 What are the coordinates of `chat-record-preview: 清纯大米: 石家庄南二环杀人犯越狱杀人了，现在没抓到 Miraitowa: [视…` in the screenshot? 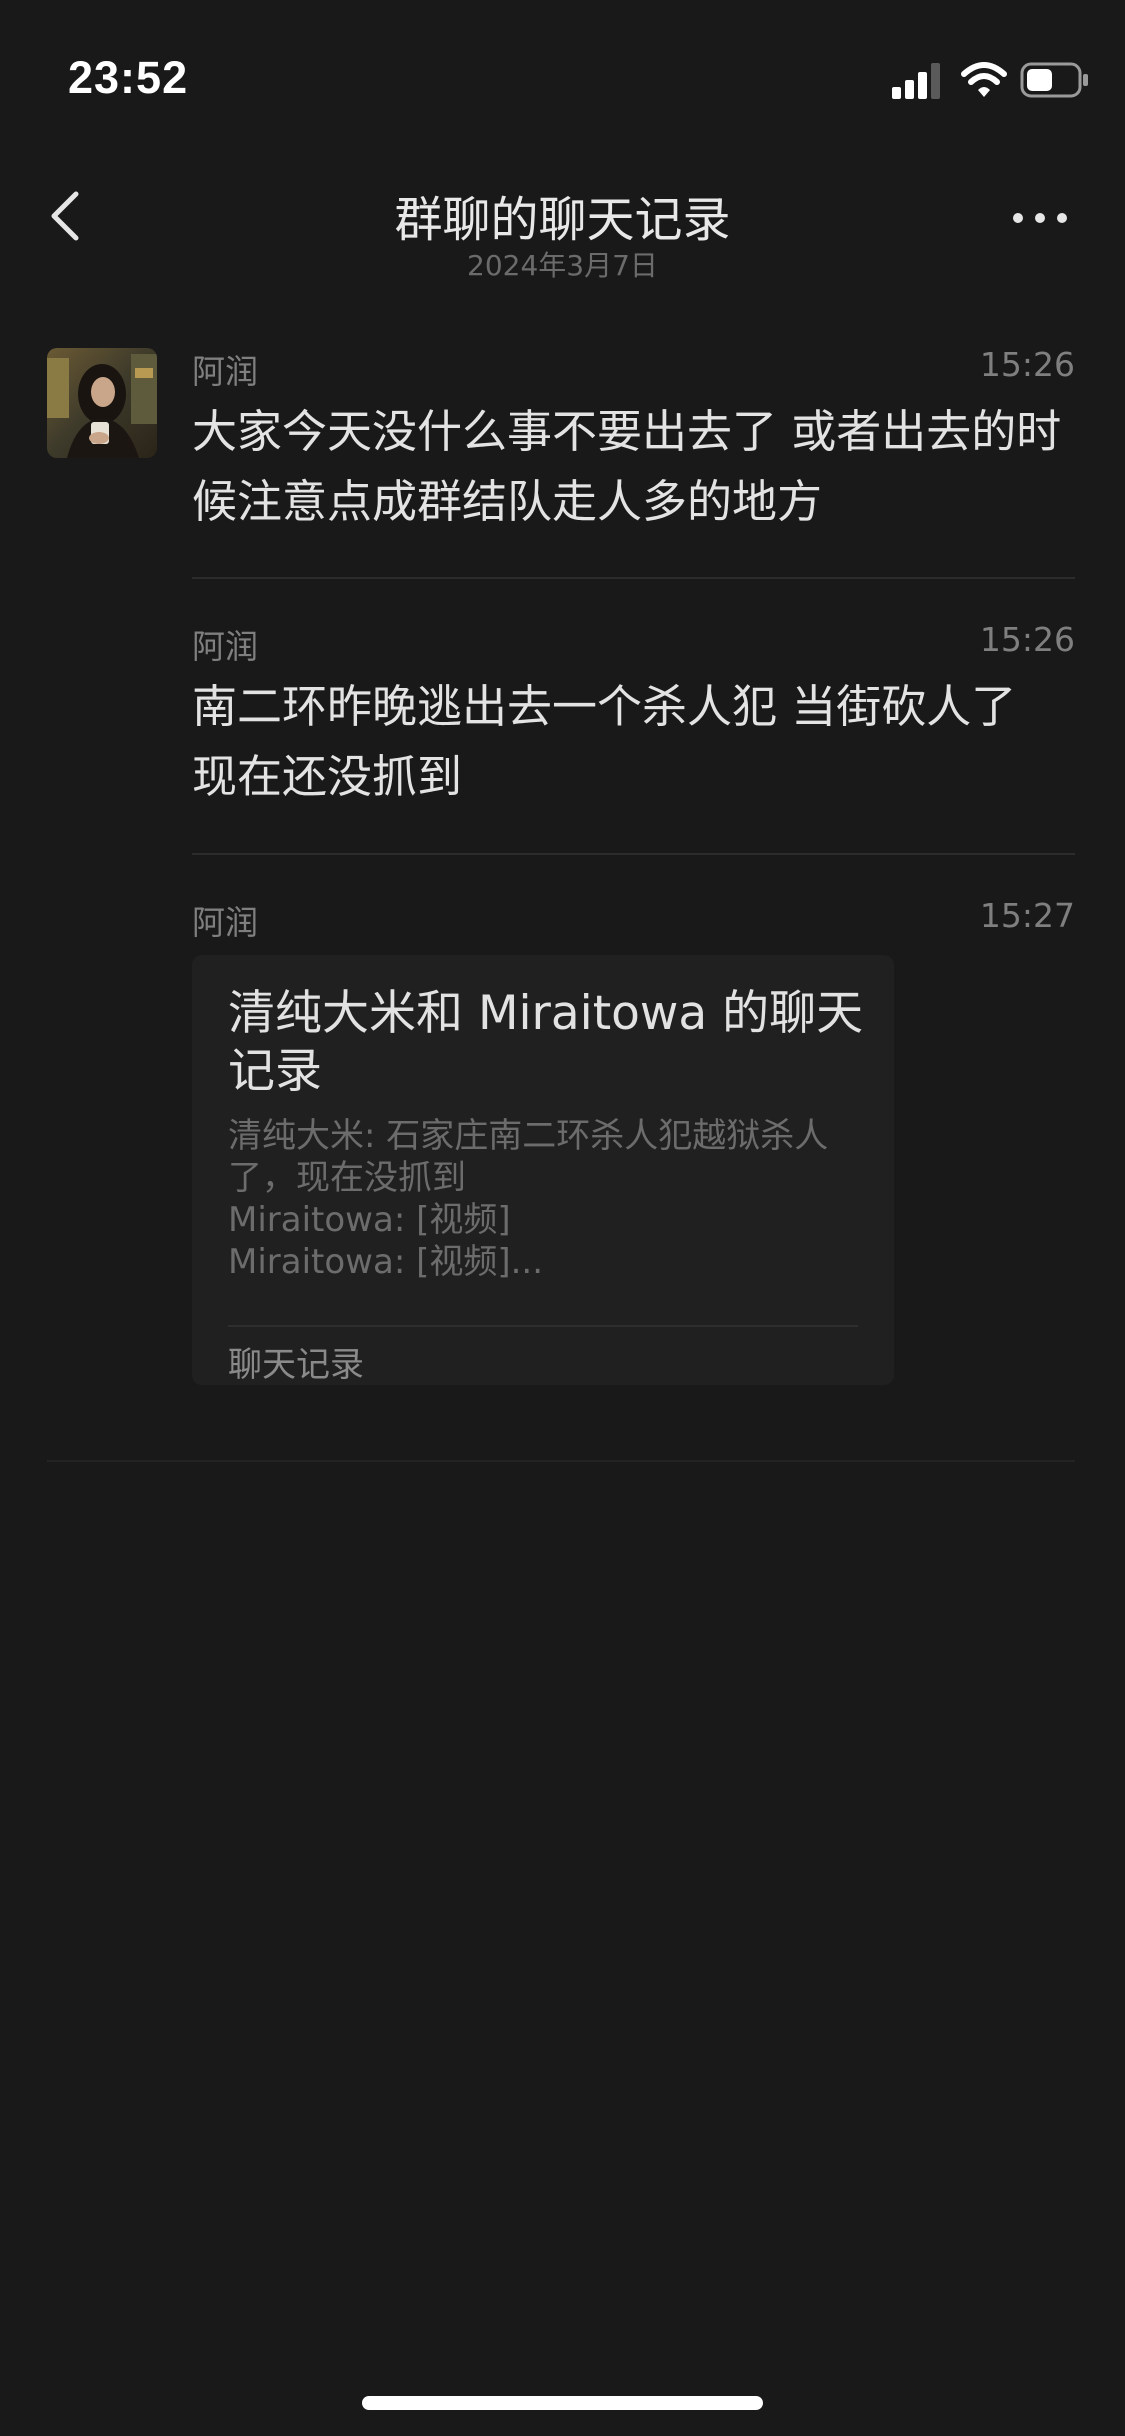 It's located at (548, 1199).